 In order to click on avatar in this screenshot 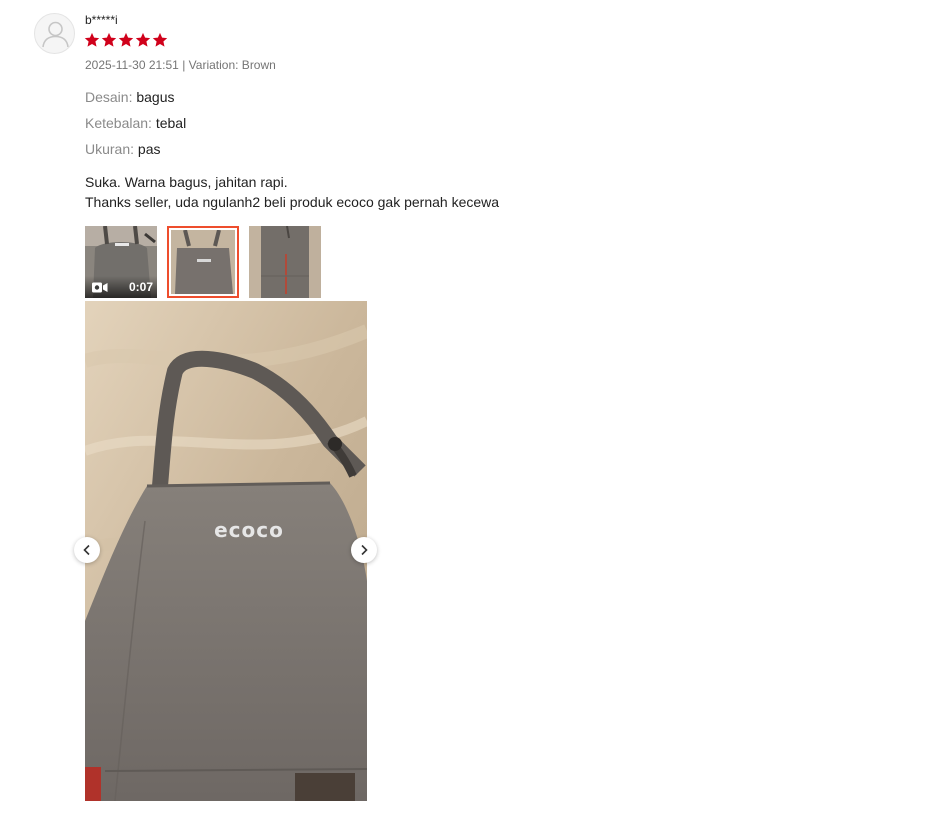, I will do `click(54, 33)`.